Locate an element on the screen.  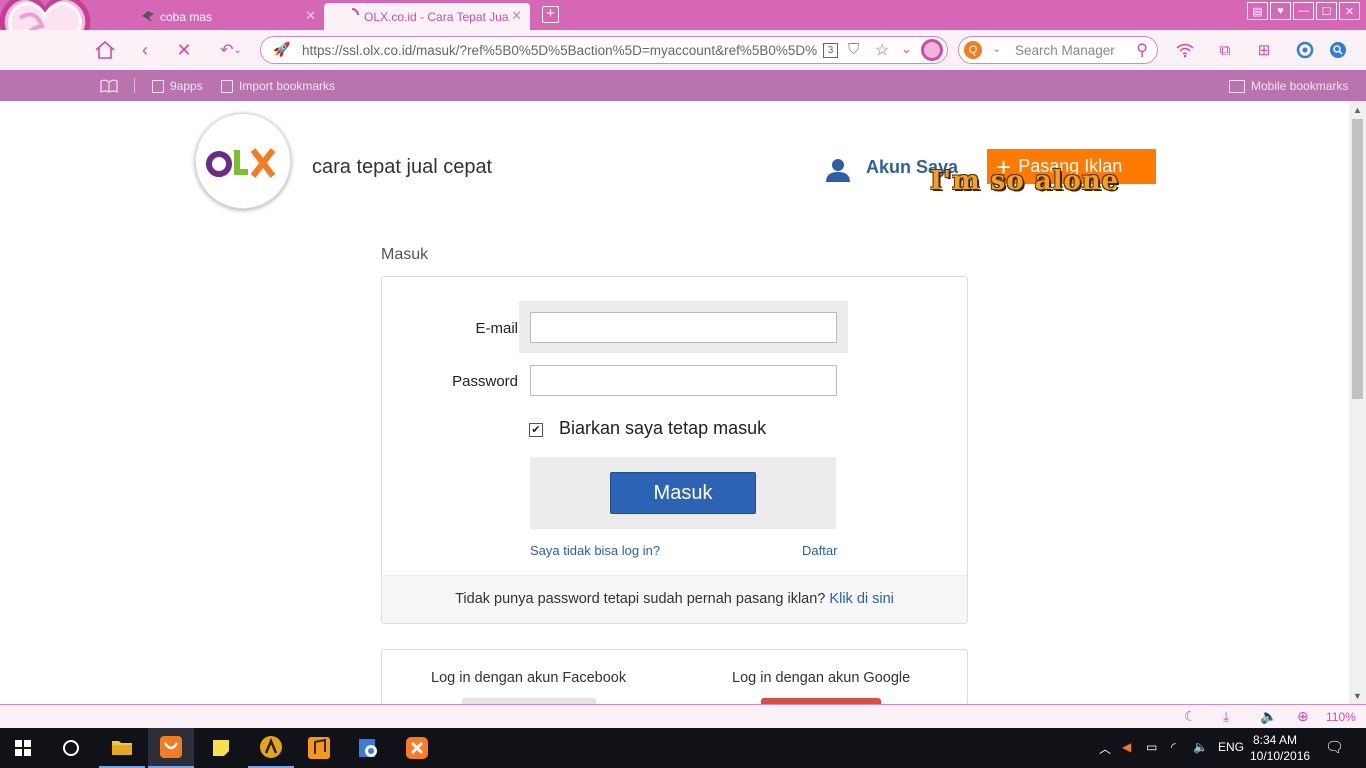
search-engine-icon: Q is located at coordinates (973, 50).